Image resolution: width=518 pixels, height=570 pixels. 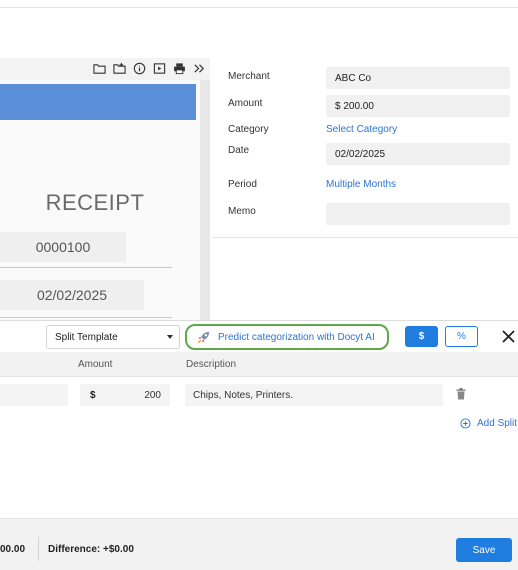 I want to click on split-template-select: Split Template, so click(x=113, y=337).